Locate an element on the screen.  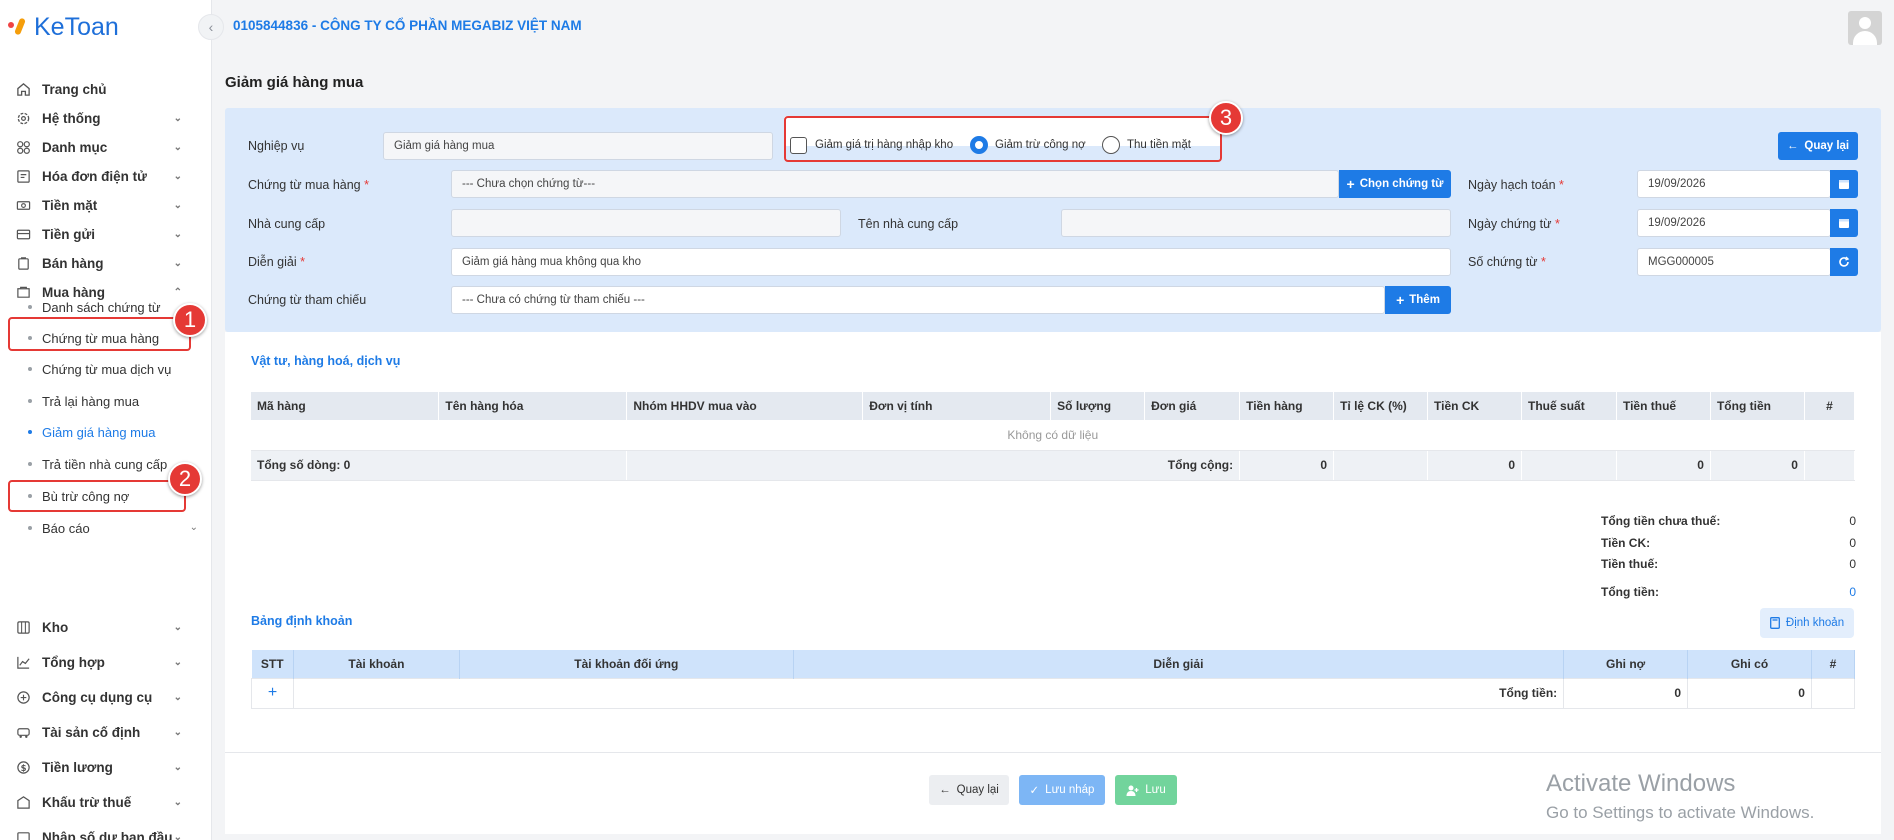
total-label: Tổng cộng: is located at coordinates (933, 465).